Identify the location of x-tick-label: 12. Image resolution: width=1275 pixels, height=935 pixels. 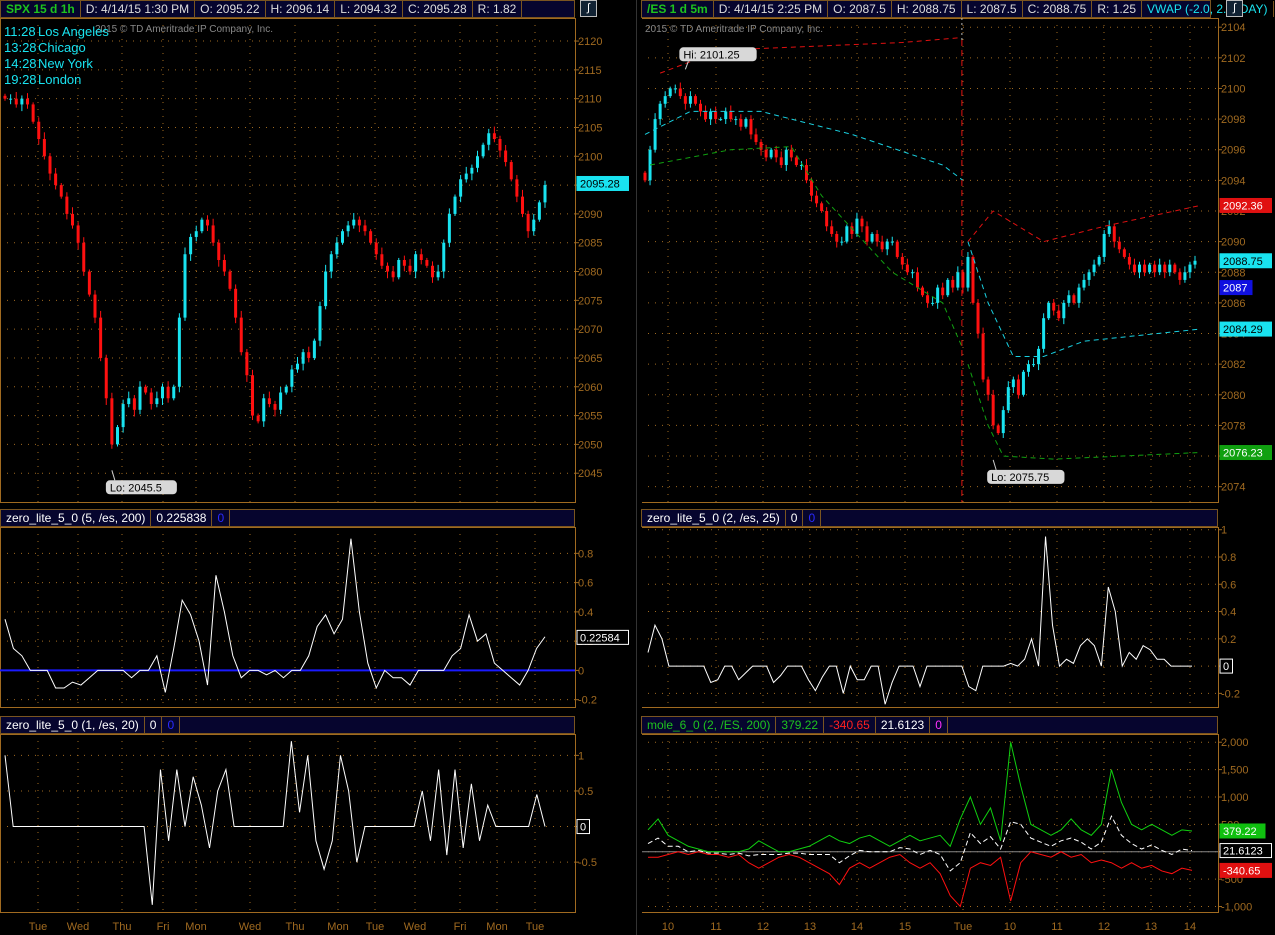
(1104, 927).